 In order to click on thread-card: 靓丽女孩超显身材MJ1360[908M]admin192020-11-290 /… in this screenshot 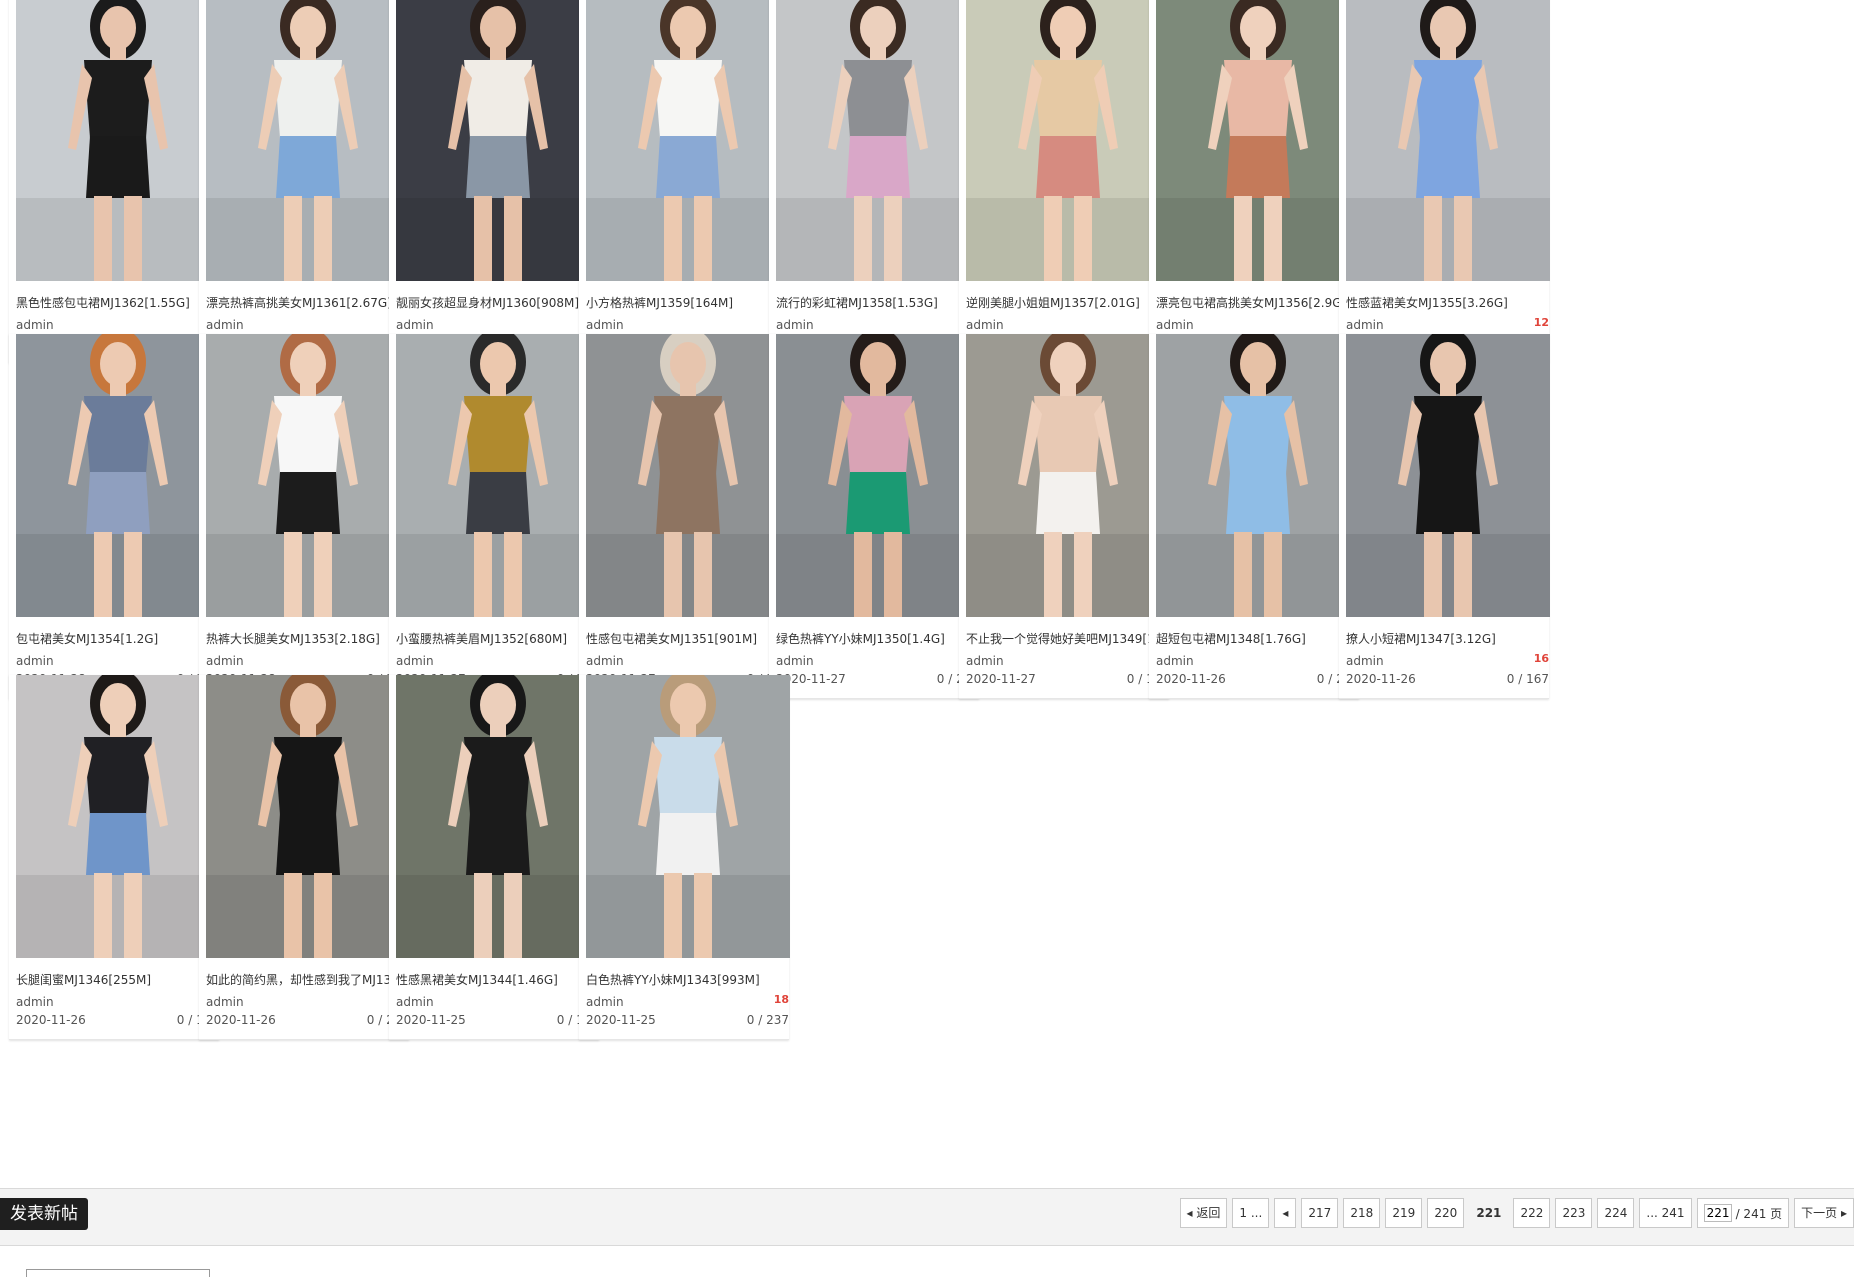, I will do `click(494, 181)`.